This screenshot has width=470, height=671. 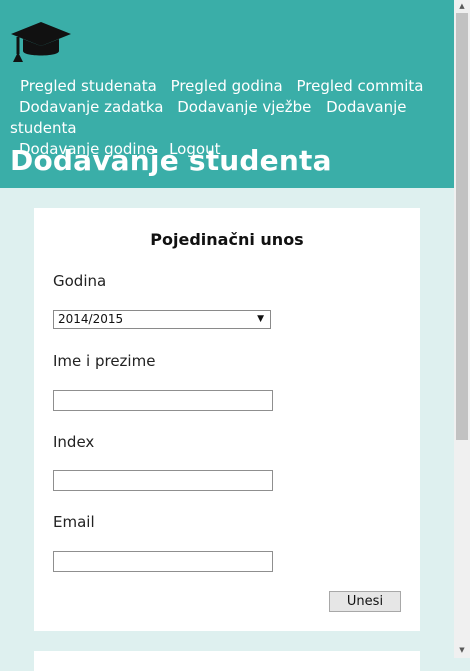 What do you see at coordinates (462, 6) in the screenshot?
I see `scroll-up-arrow-icon: ▲` at bounding box center [462, 6].